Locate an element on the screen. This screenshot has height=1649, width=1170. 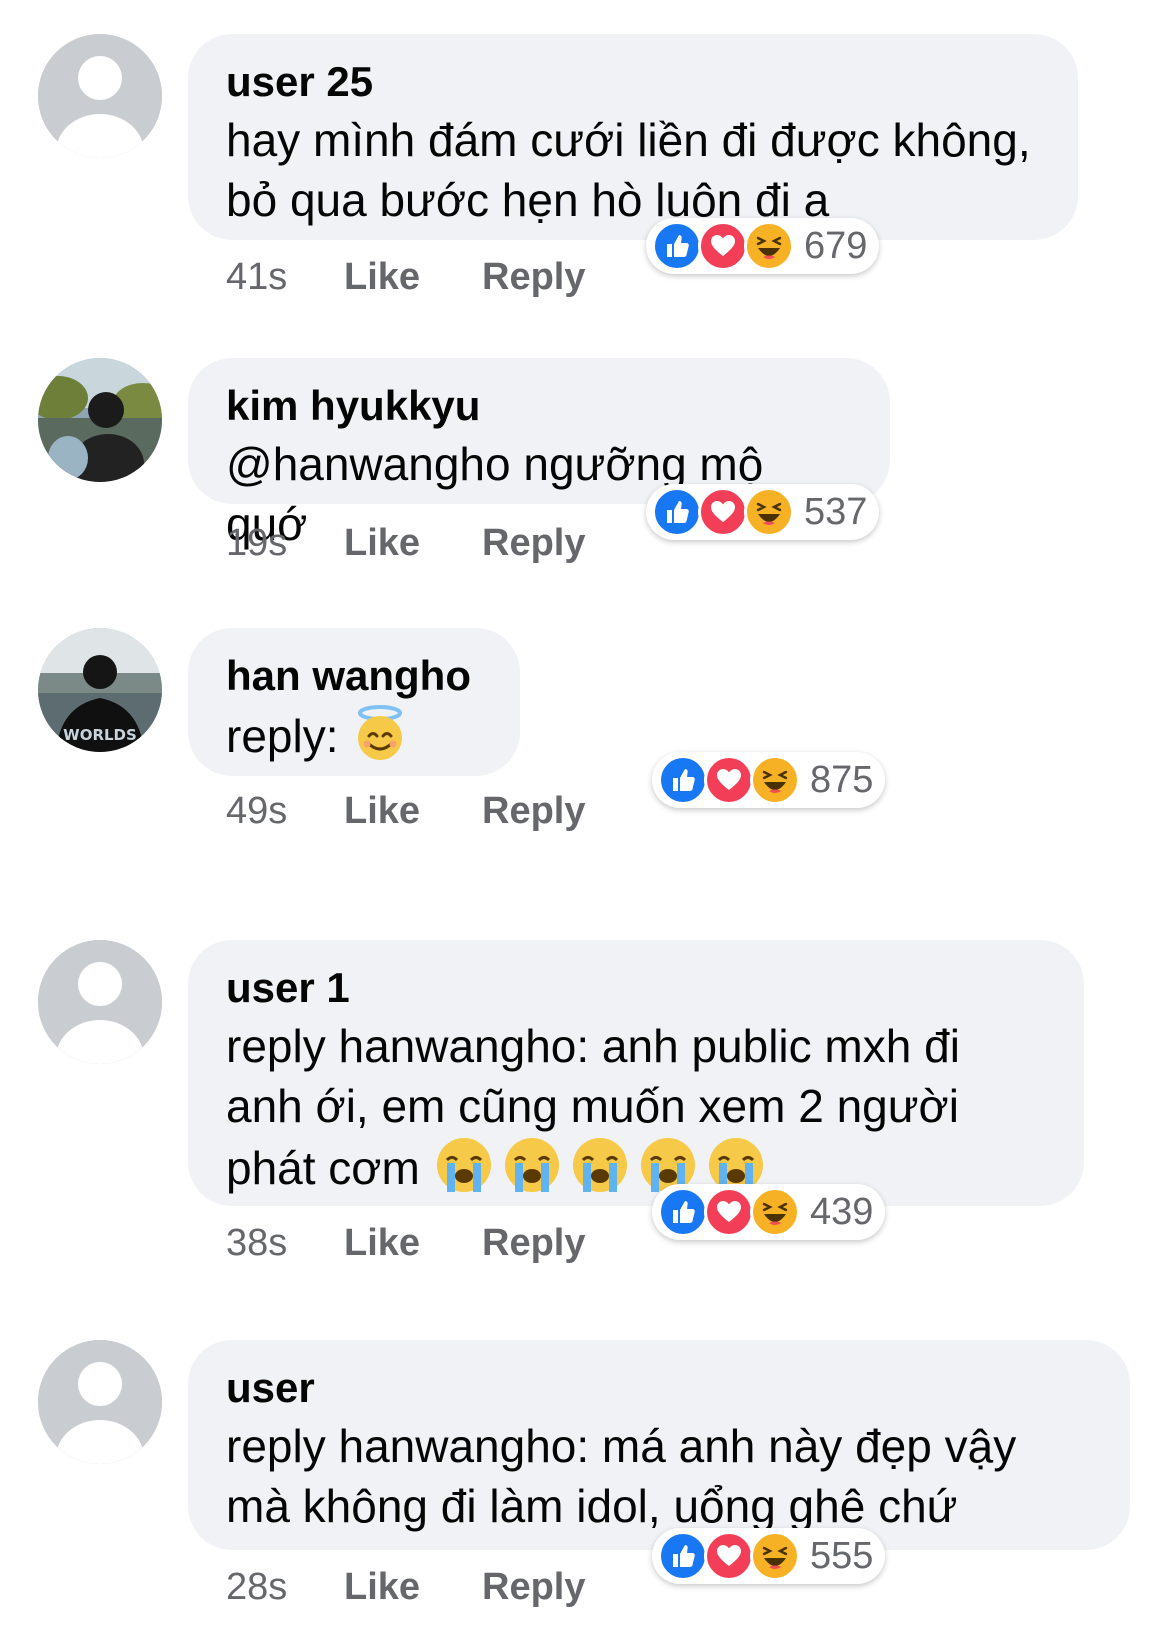
comment-author: han wangho is located at coordinates (353, 676).